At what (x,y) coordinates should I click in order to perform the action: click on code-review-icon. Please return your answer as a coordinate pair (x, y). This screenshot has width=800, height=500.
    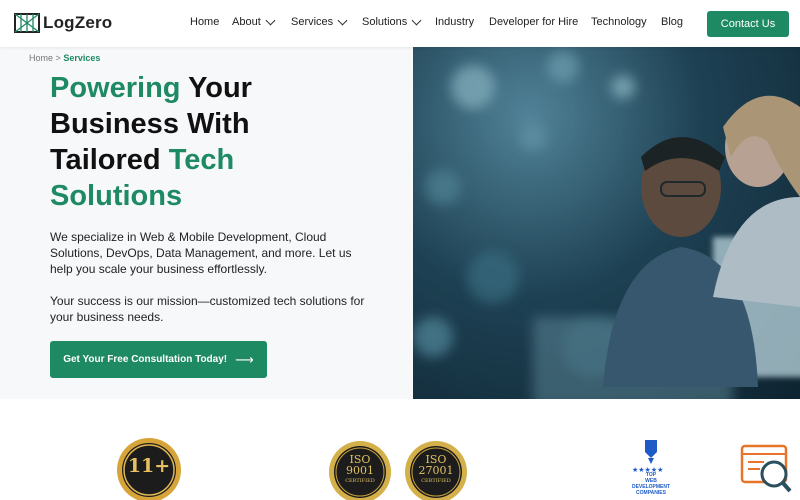
    Looking at the image, I should click on (766, 472).